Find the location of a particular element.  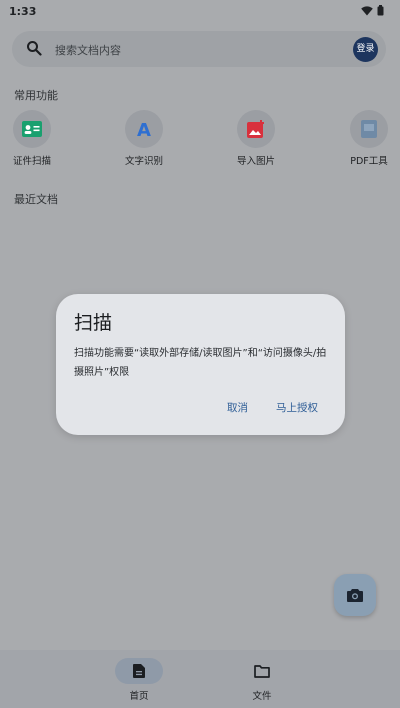

nav-files: 文件 is located at coordinates (262, 680).